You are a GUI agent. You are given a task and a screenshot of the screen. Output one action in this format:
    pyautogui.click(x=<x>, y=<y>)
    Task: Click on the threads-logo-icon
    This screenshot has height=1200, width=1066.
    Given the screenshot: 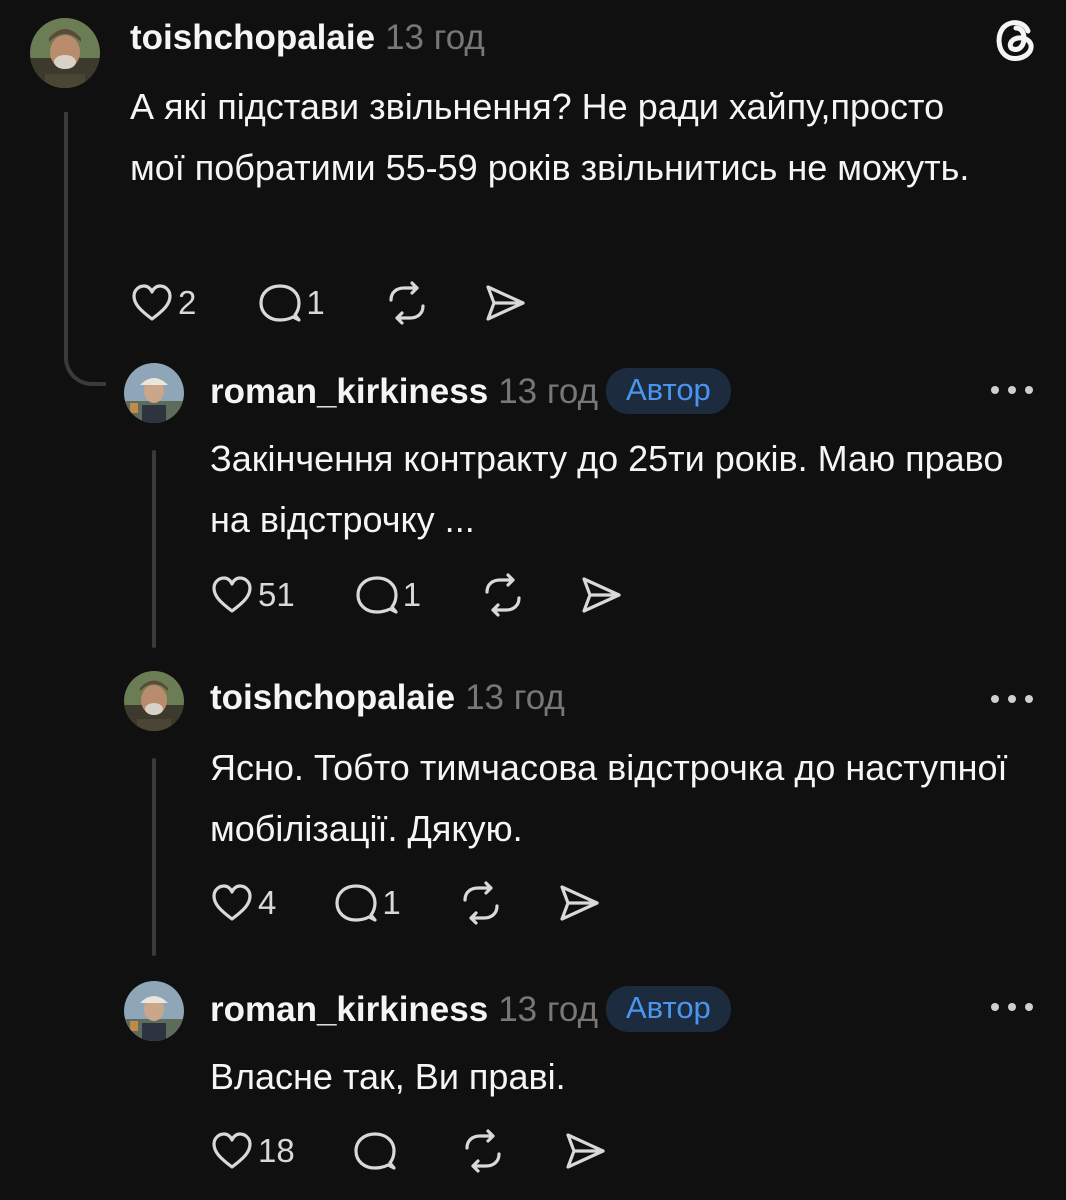 What is the action you would take?
    pyautogui.click(x=1016, y=41)
    